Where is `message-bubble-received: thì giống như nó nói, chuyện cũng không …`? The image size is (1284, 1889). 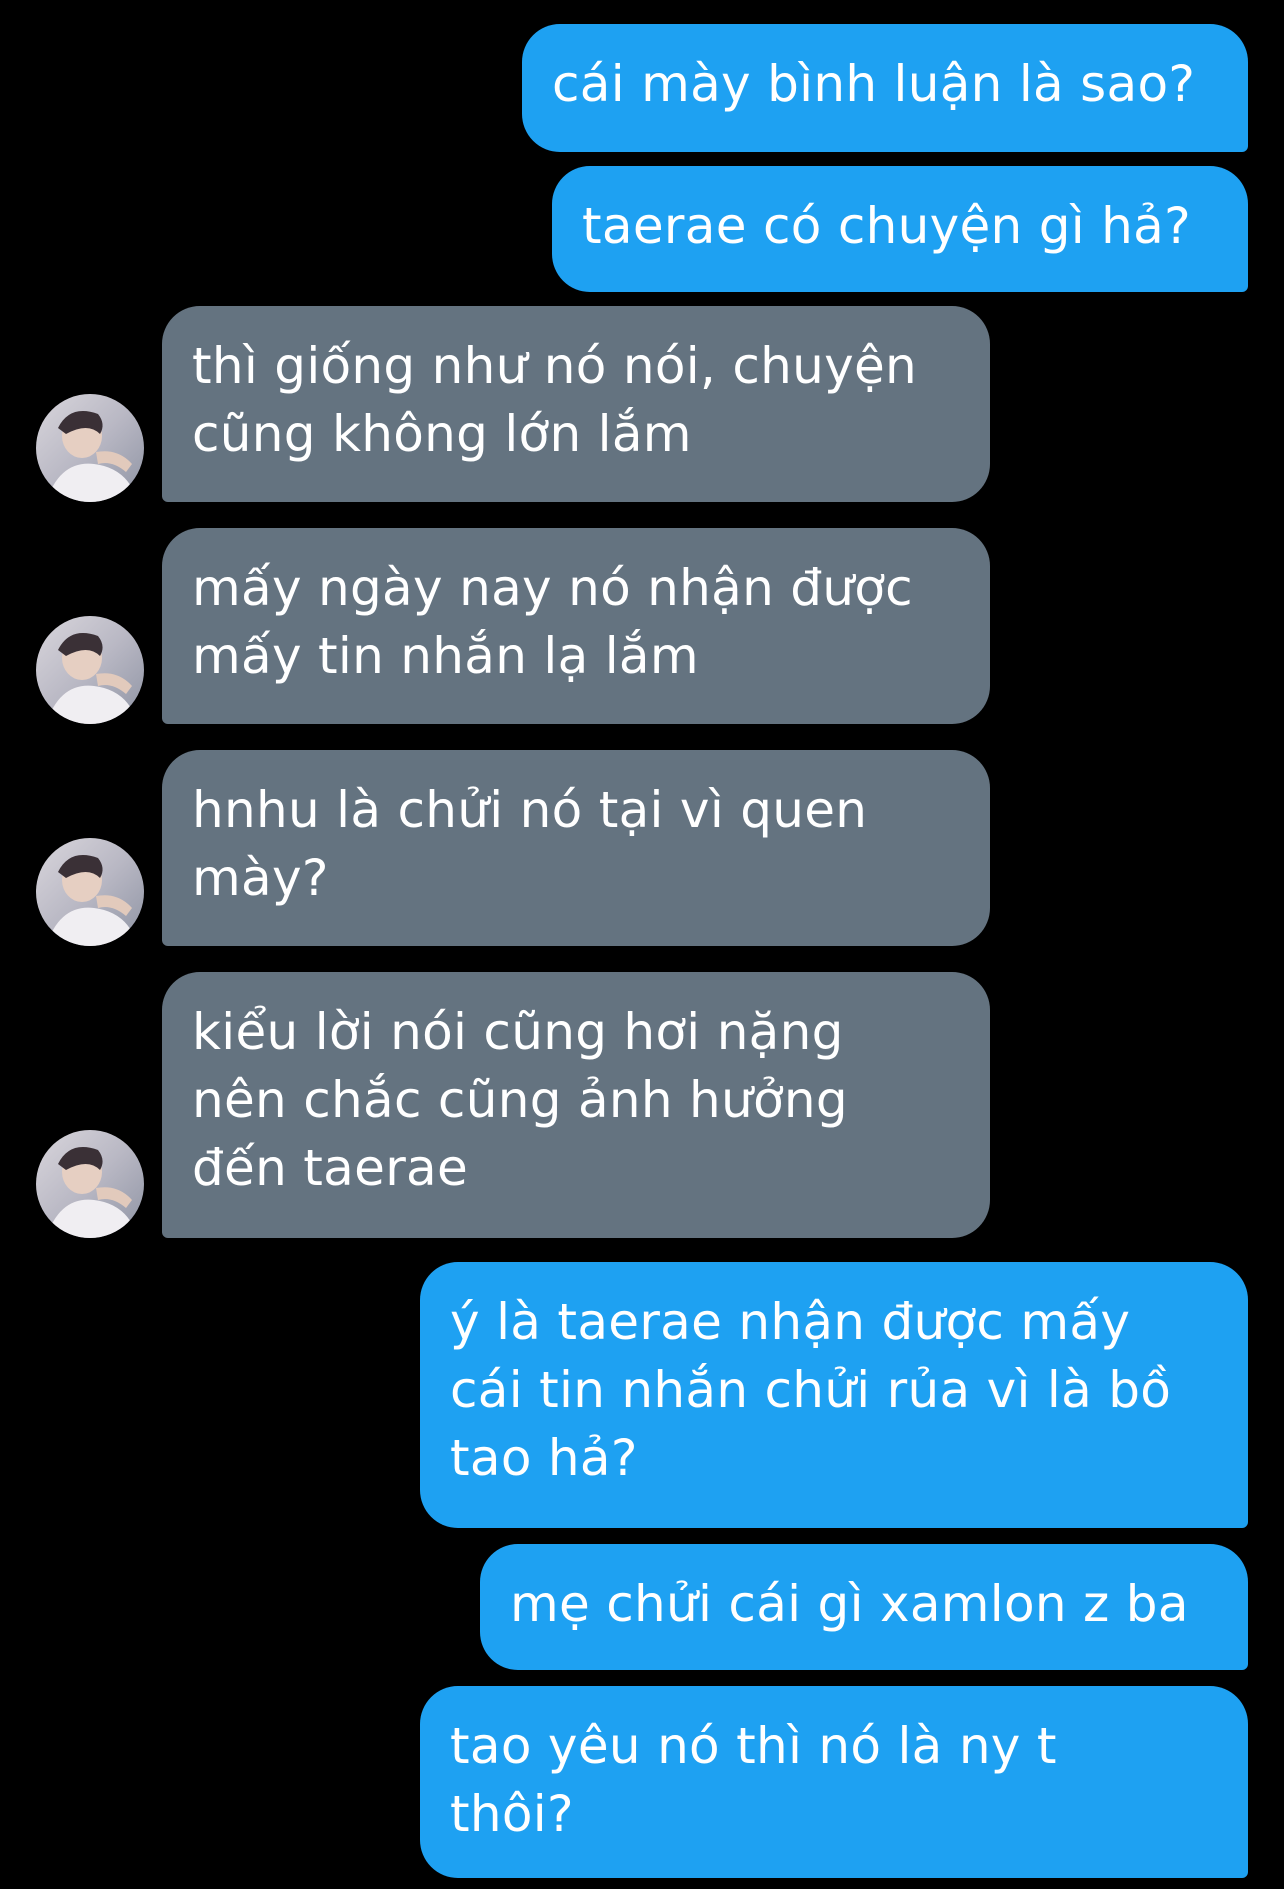
message-bubble-received: thì giống như nó nói, chuyện cũng không … is located at coordinates (576, 404).